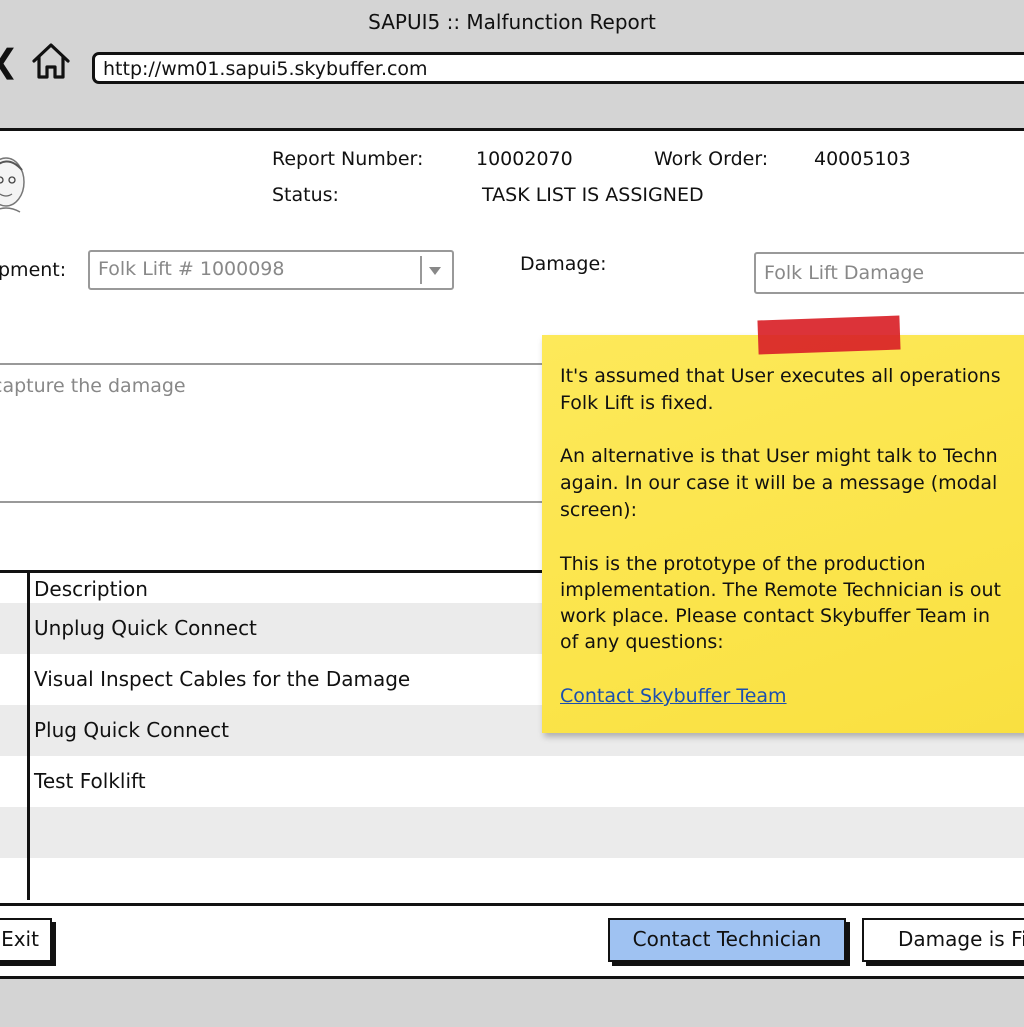  I want to click on chevron-down-icon, so click(435, 271).